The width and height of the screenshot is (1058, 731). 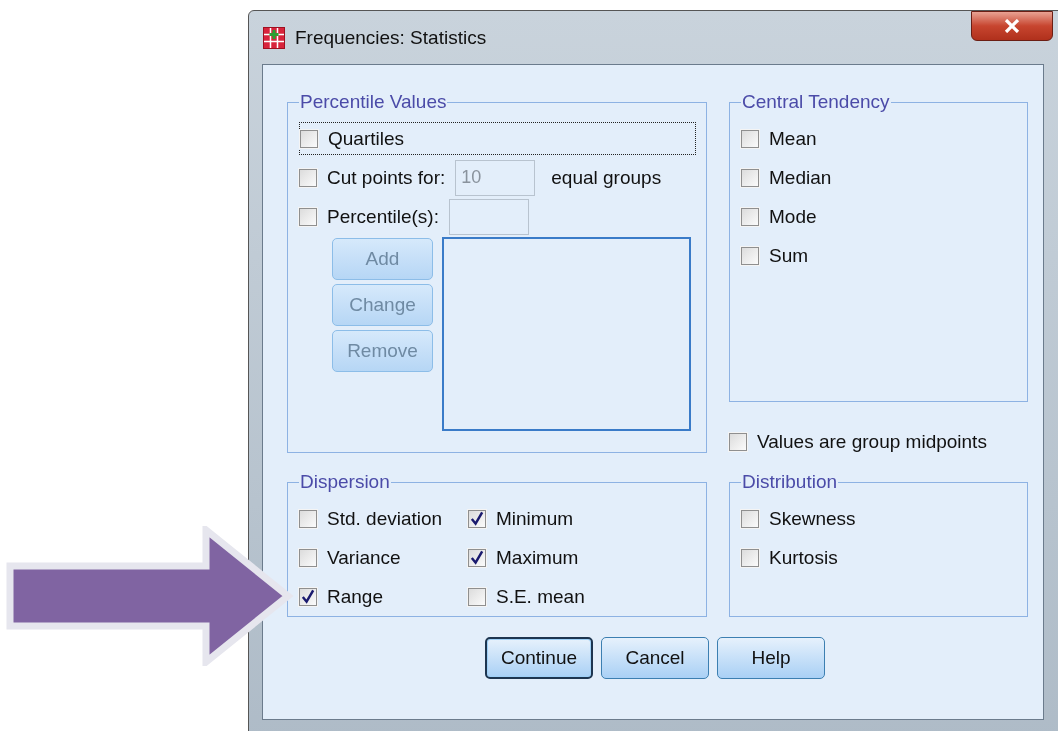 I want to click on checkbox-label: Maximum, so click(x=537, y=557).